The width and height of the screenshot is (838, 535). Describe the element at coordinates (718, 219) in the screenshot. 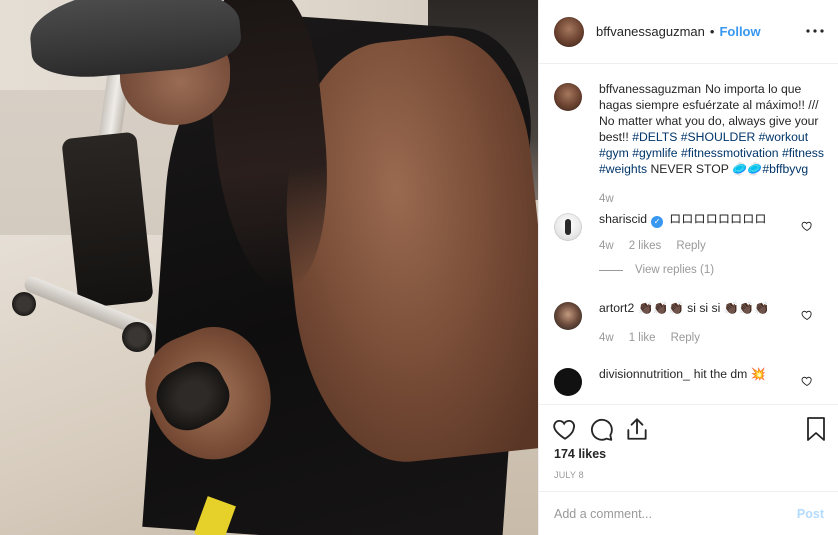

I see `comment-text: ロロロロロロロロ` at that location.